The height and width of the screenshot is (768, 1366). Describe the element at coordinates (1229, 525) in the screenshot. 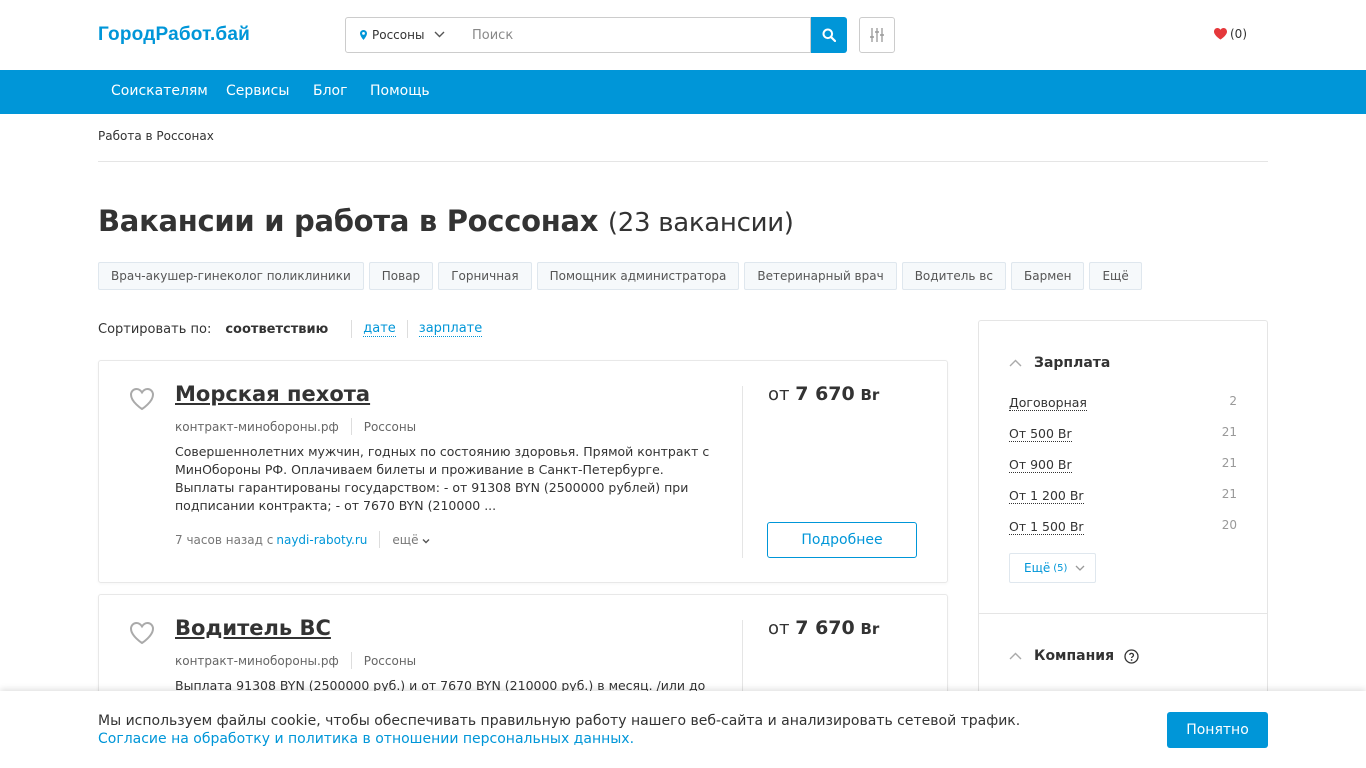

I see `salary-filter-count: 20` at that location.